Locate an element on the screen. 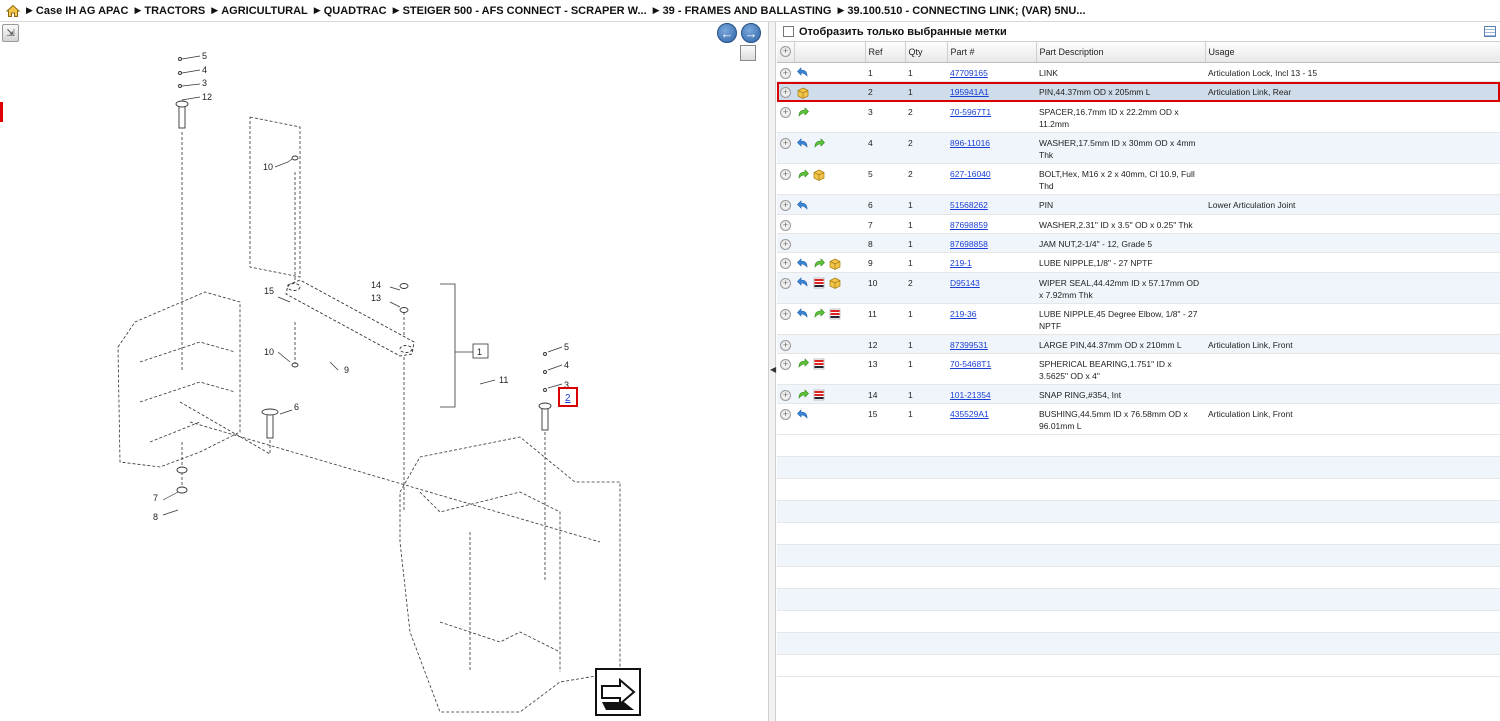 This screenshot has width=1500, height=721. breadcrumb-item: QUADTRAC is located at coordinates (355, 11).